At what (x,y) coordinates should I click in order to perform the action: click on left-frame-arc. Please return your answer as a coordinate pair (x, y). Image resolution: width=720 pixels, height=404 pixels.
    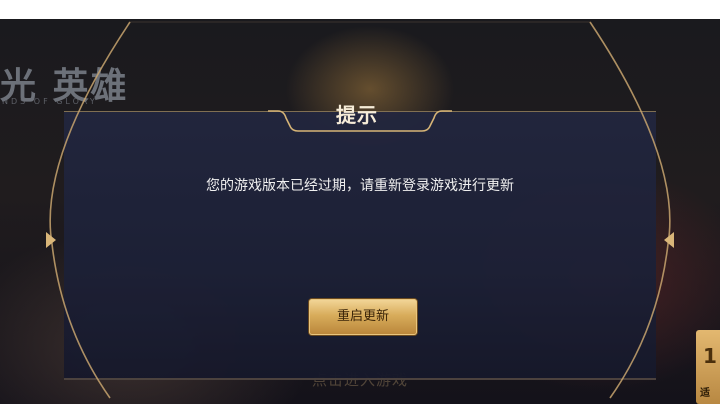
    Looking at the image, I should click on (90, 210).